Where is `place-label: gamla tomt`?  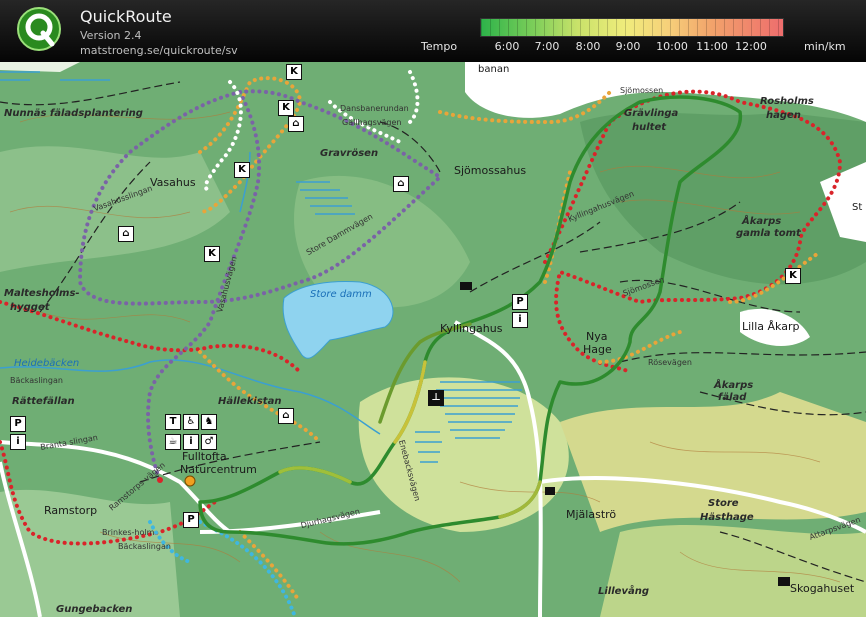 place-label: gamla tomt is located at coordinates (768, 233).